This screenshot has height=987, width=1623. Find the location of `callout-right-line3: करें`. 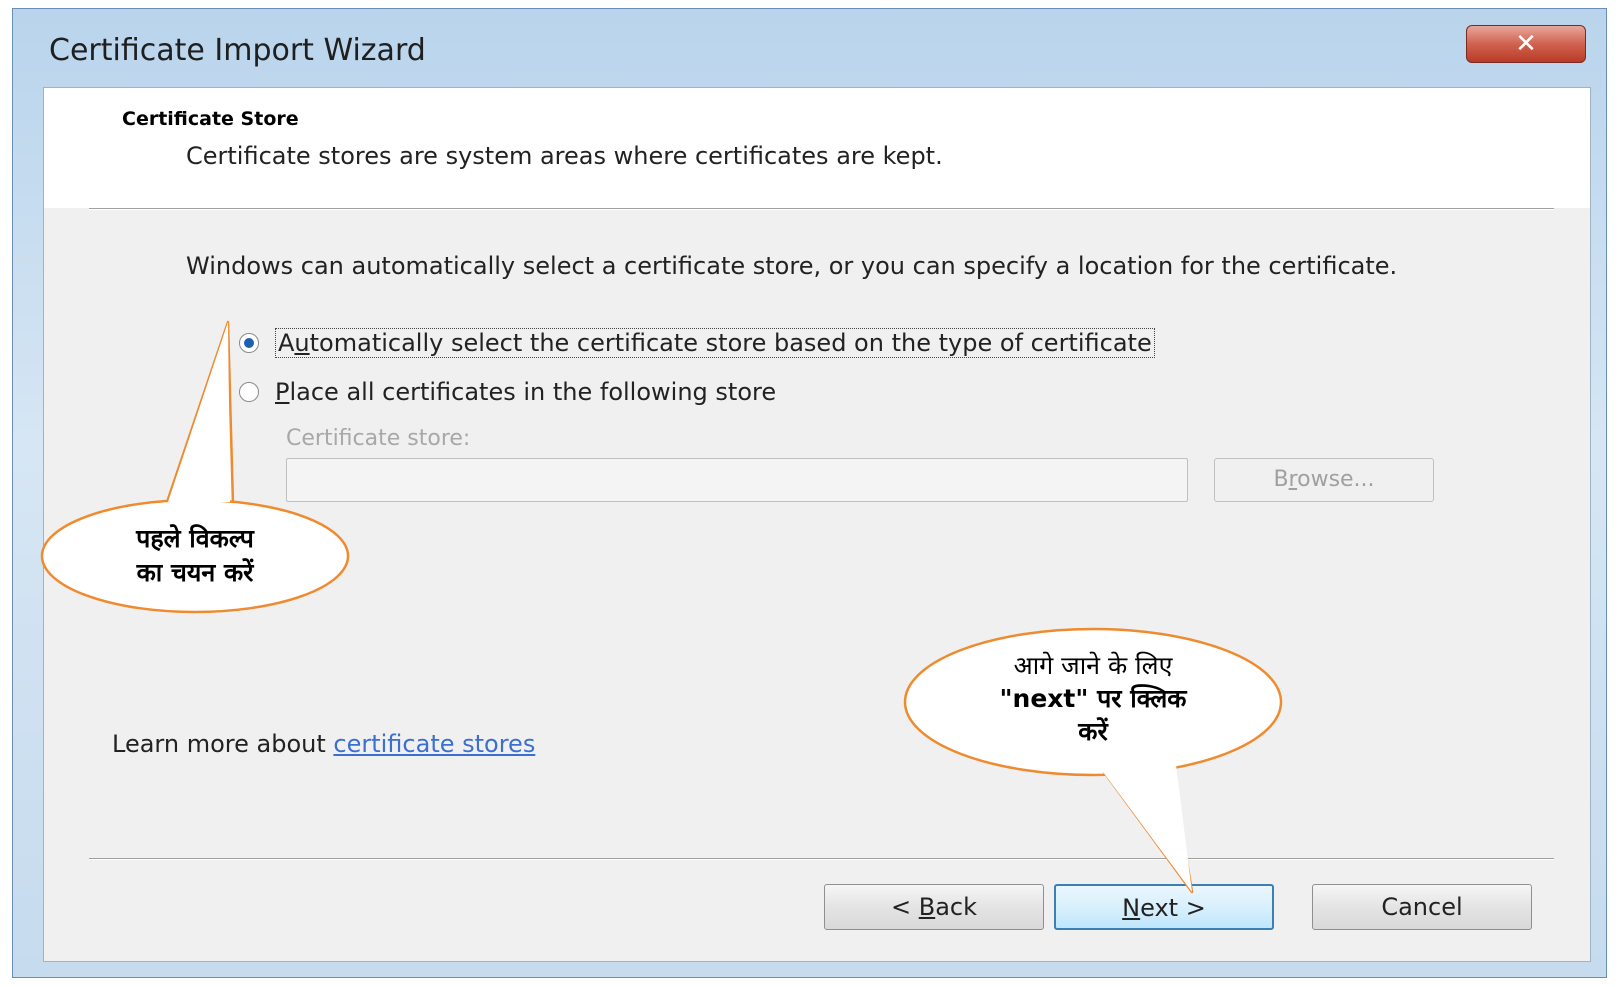

callout-right-line3: करें is located at coordinates (1093, 731).